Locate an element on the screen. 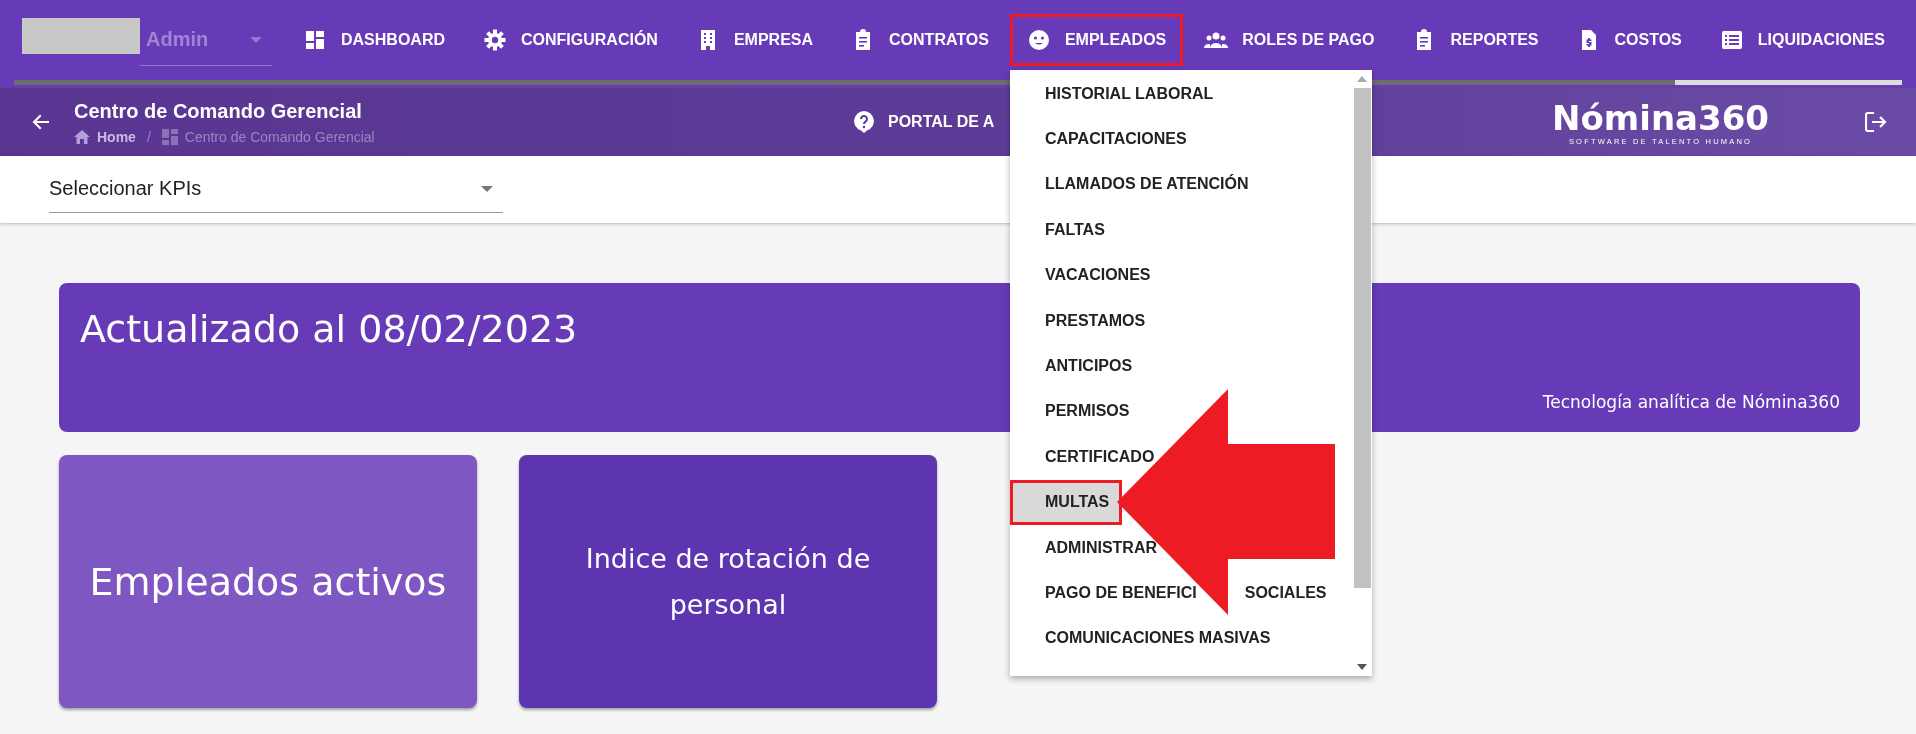 The image size is (1916, 734). menu-item: HISTORIAL LABORAL is located at coordinates (1129, 93).